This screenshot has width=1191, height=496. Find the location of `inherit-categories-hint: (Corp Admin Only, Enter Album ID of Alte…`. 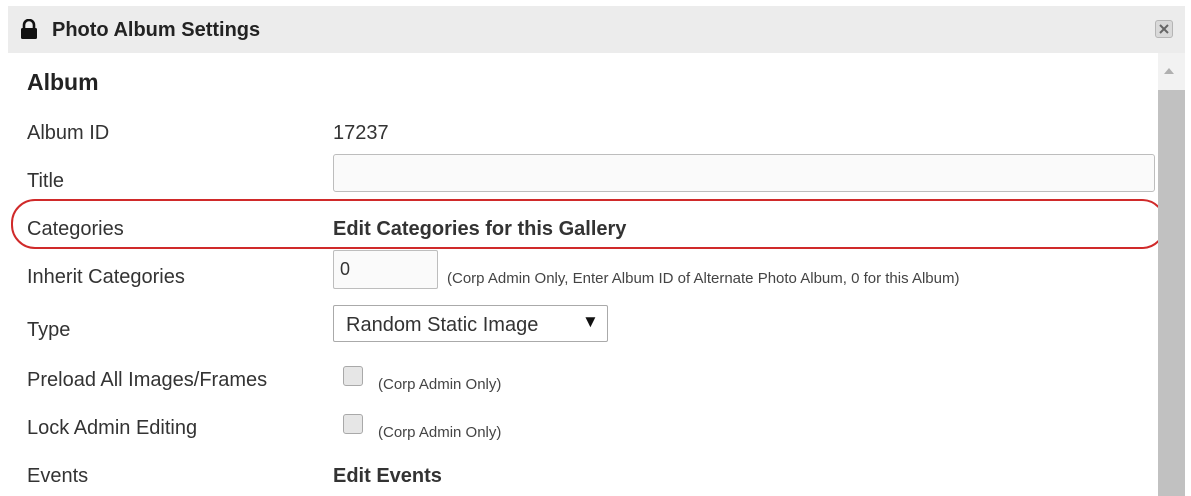

inherit-categories-hint: (Corp Admin Only, Enter Album ID of Alte… is located at coordinates (703, 278).